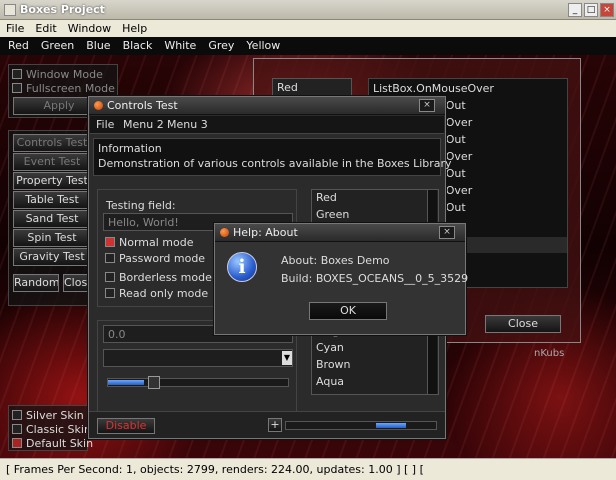 The width and height of the screenshot is (616, 480). I want to click on stepper-button: +, so click(275, 425).